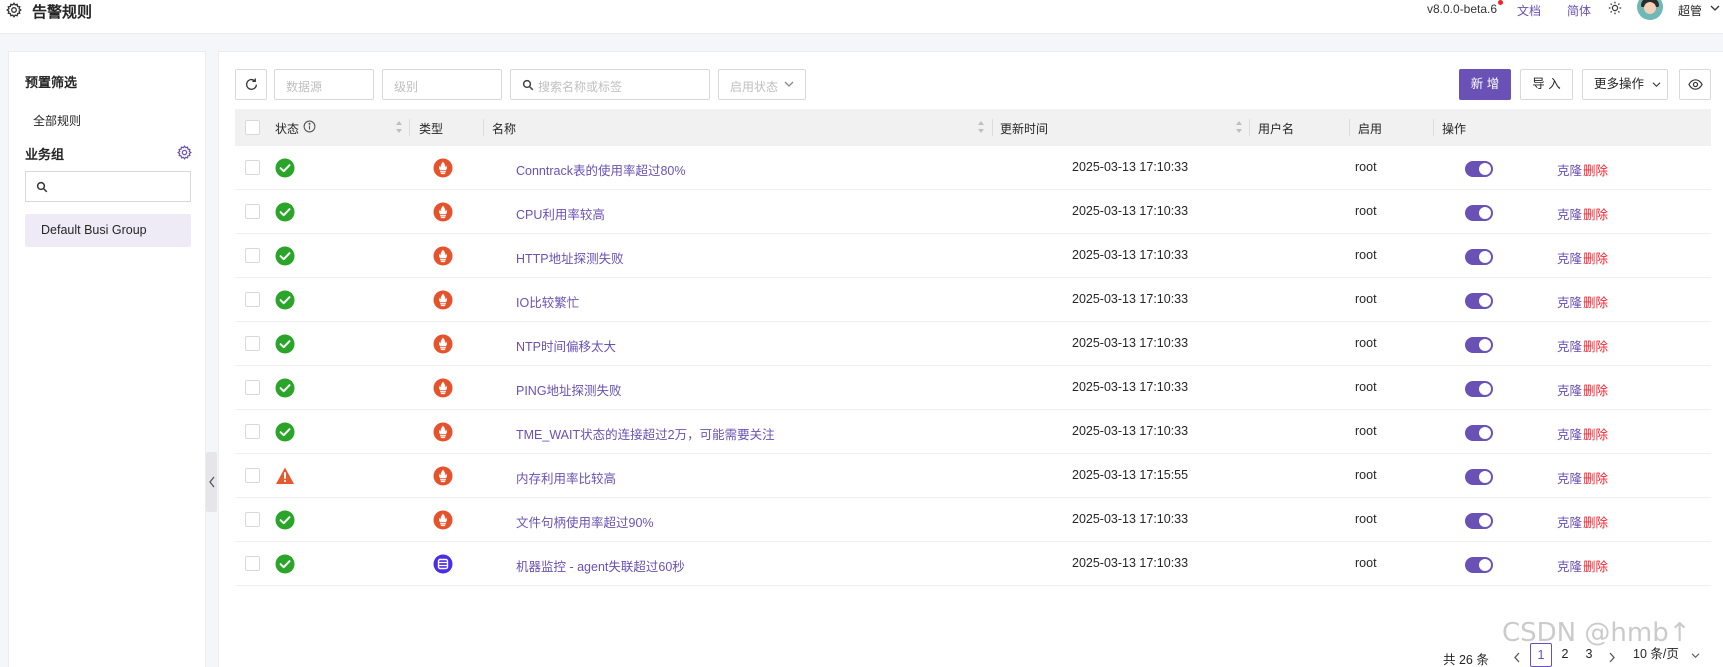 The height and width of the screenshot is (667, 1723). I want to click on refresh-icon, so click(252, 84).